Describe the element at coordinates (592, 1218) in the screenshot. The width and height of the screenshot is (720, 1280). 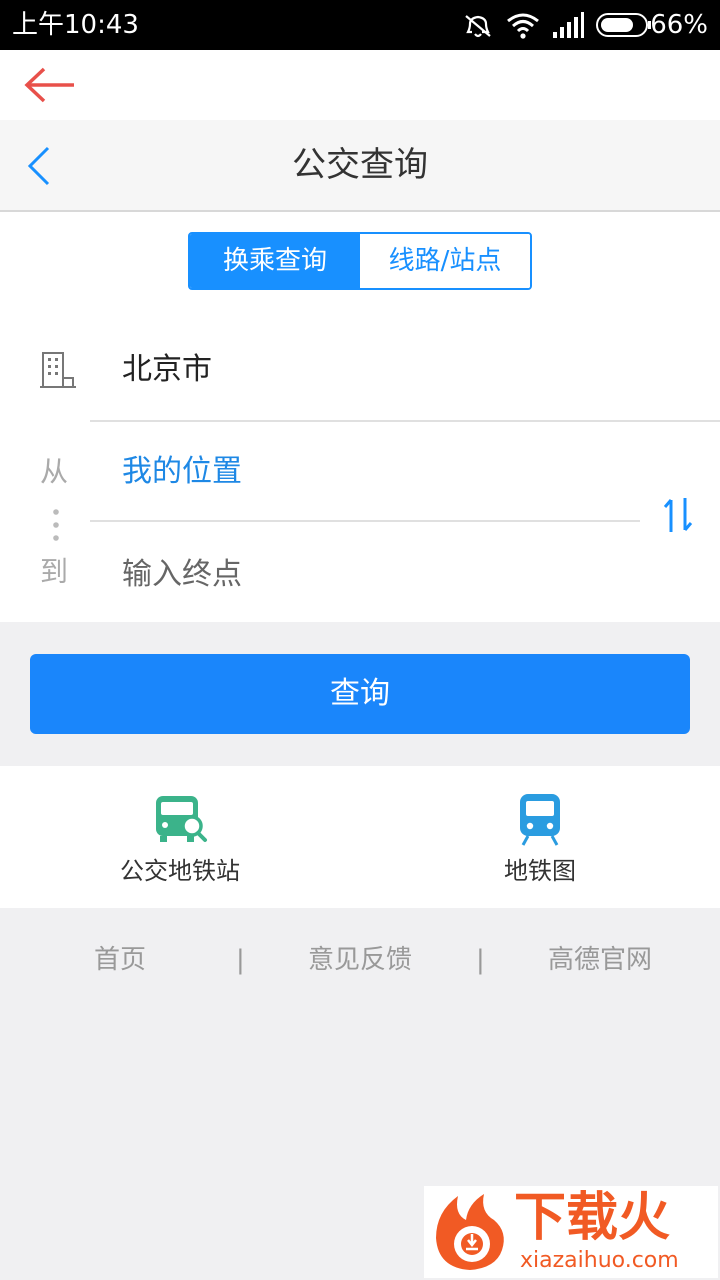
I see `watermark-brand: 下载火` at that location.